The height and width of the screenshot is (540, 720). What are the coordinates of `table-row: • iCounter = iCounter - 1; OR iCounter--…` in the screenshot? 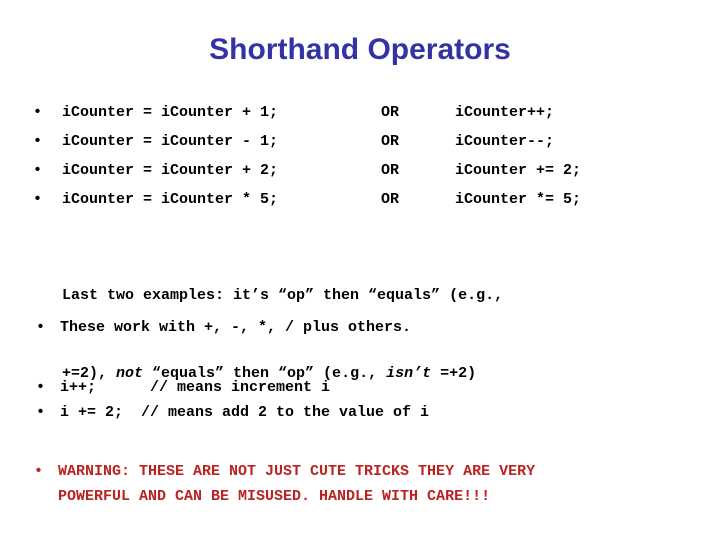 It's located at (360, 141).